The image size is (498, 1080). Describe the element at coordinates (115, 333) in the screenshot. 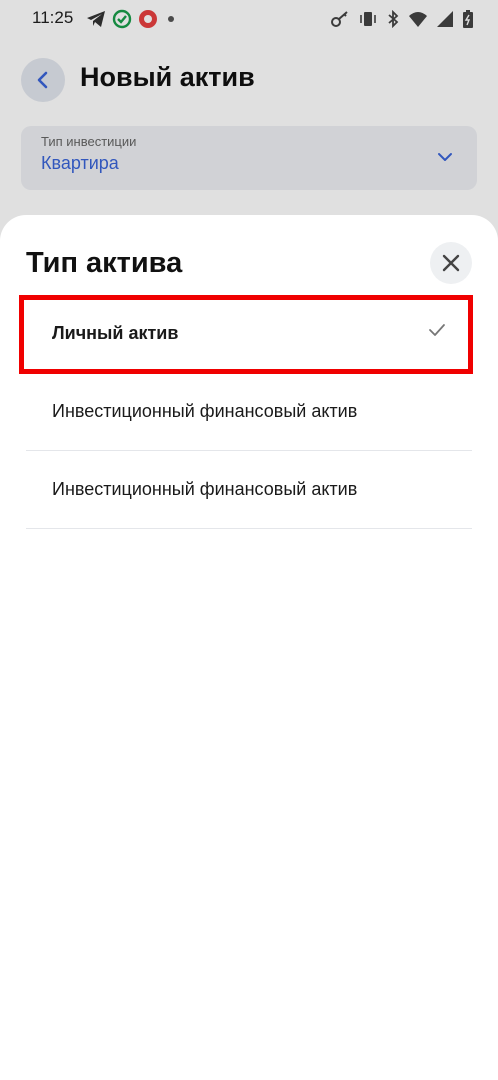

I see `option-label: Личный актив` at that location.